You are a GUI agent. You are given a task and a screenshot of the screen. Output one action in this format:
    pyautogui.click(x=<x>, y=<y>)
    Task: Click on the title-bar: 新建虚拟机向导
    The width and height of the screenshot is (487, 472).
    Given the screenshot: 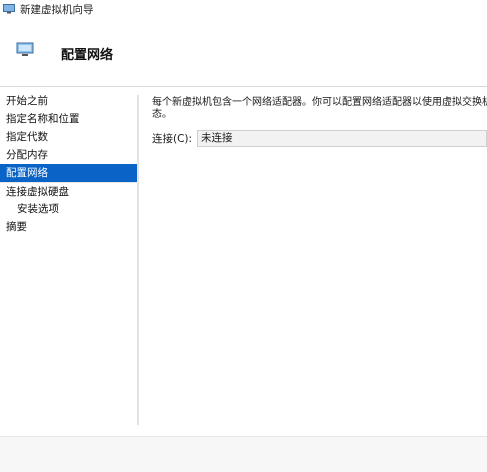 What is the action you would take?
    pyautogui.click(x=243, y=9)
    